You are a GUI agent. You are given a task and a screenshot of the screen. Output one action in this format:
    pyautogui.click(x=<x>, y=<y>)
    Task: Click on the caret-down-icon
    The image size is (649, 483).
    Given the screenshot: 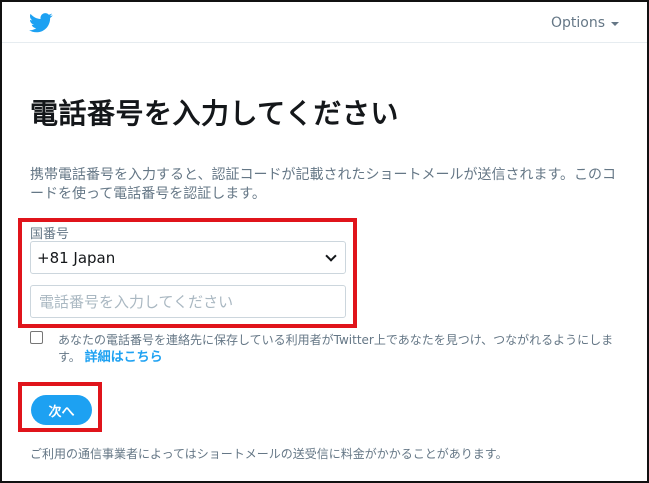 What is the action you would take?
    pyautogui.click(x=615, y=24)
    